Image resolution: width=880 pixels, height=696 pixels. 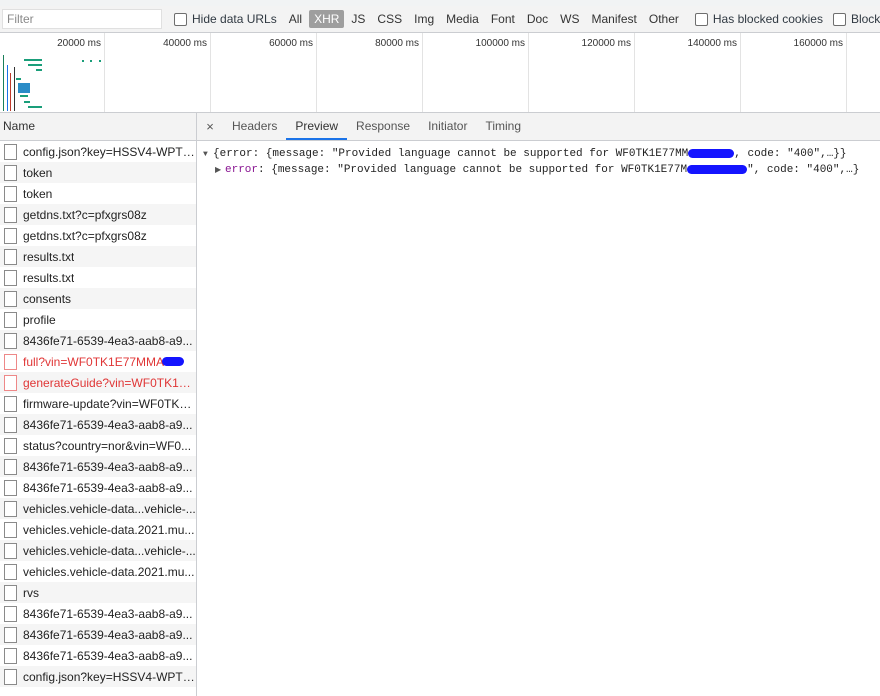 What do you see at coordinates (82, 19) in the screenshot?
I see `filter-input` at bounding box center [82, 19].